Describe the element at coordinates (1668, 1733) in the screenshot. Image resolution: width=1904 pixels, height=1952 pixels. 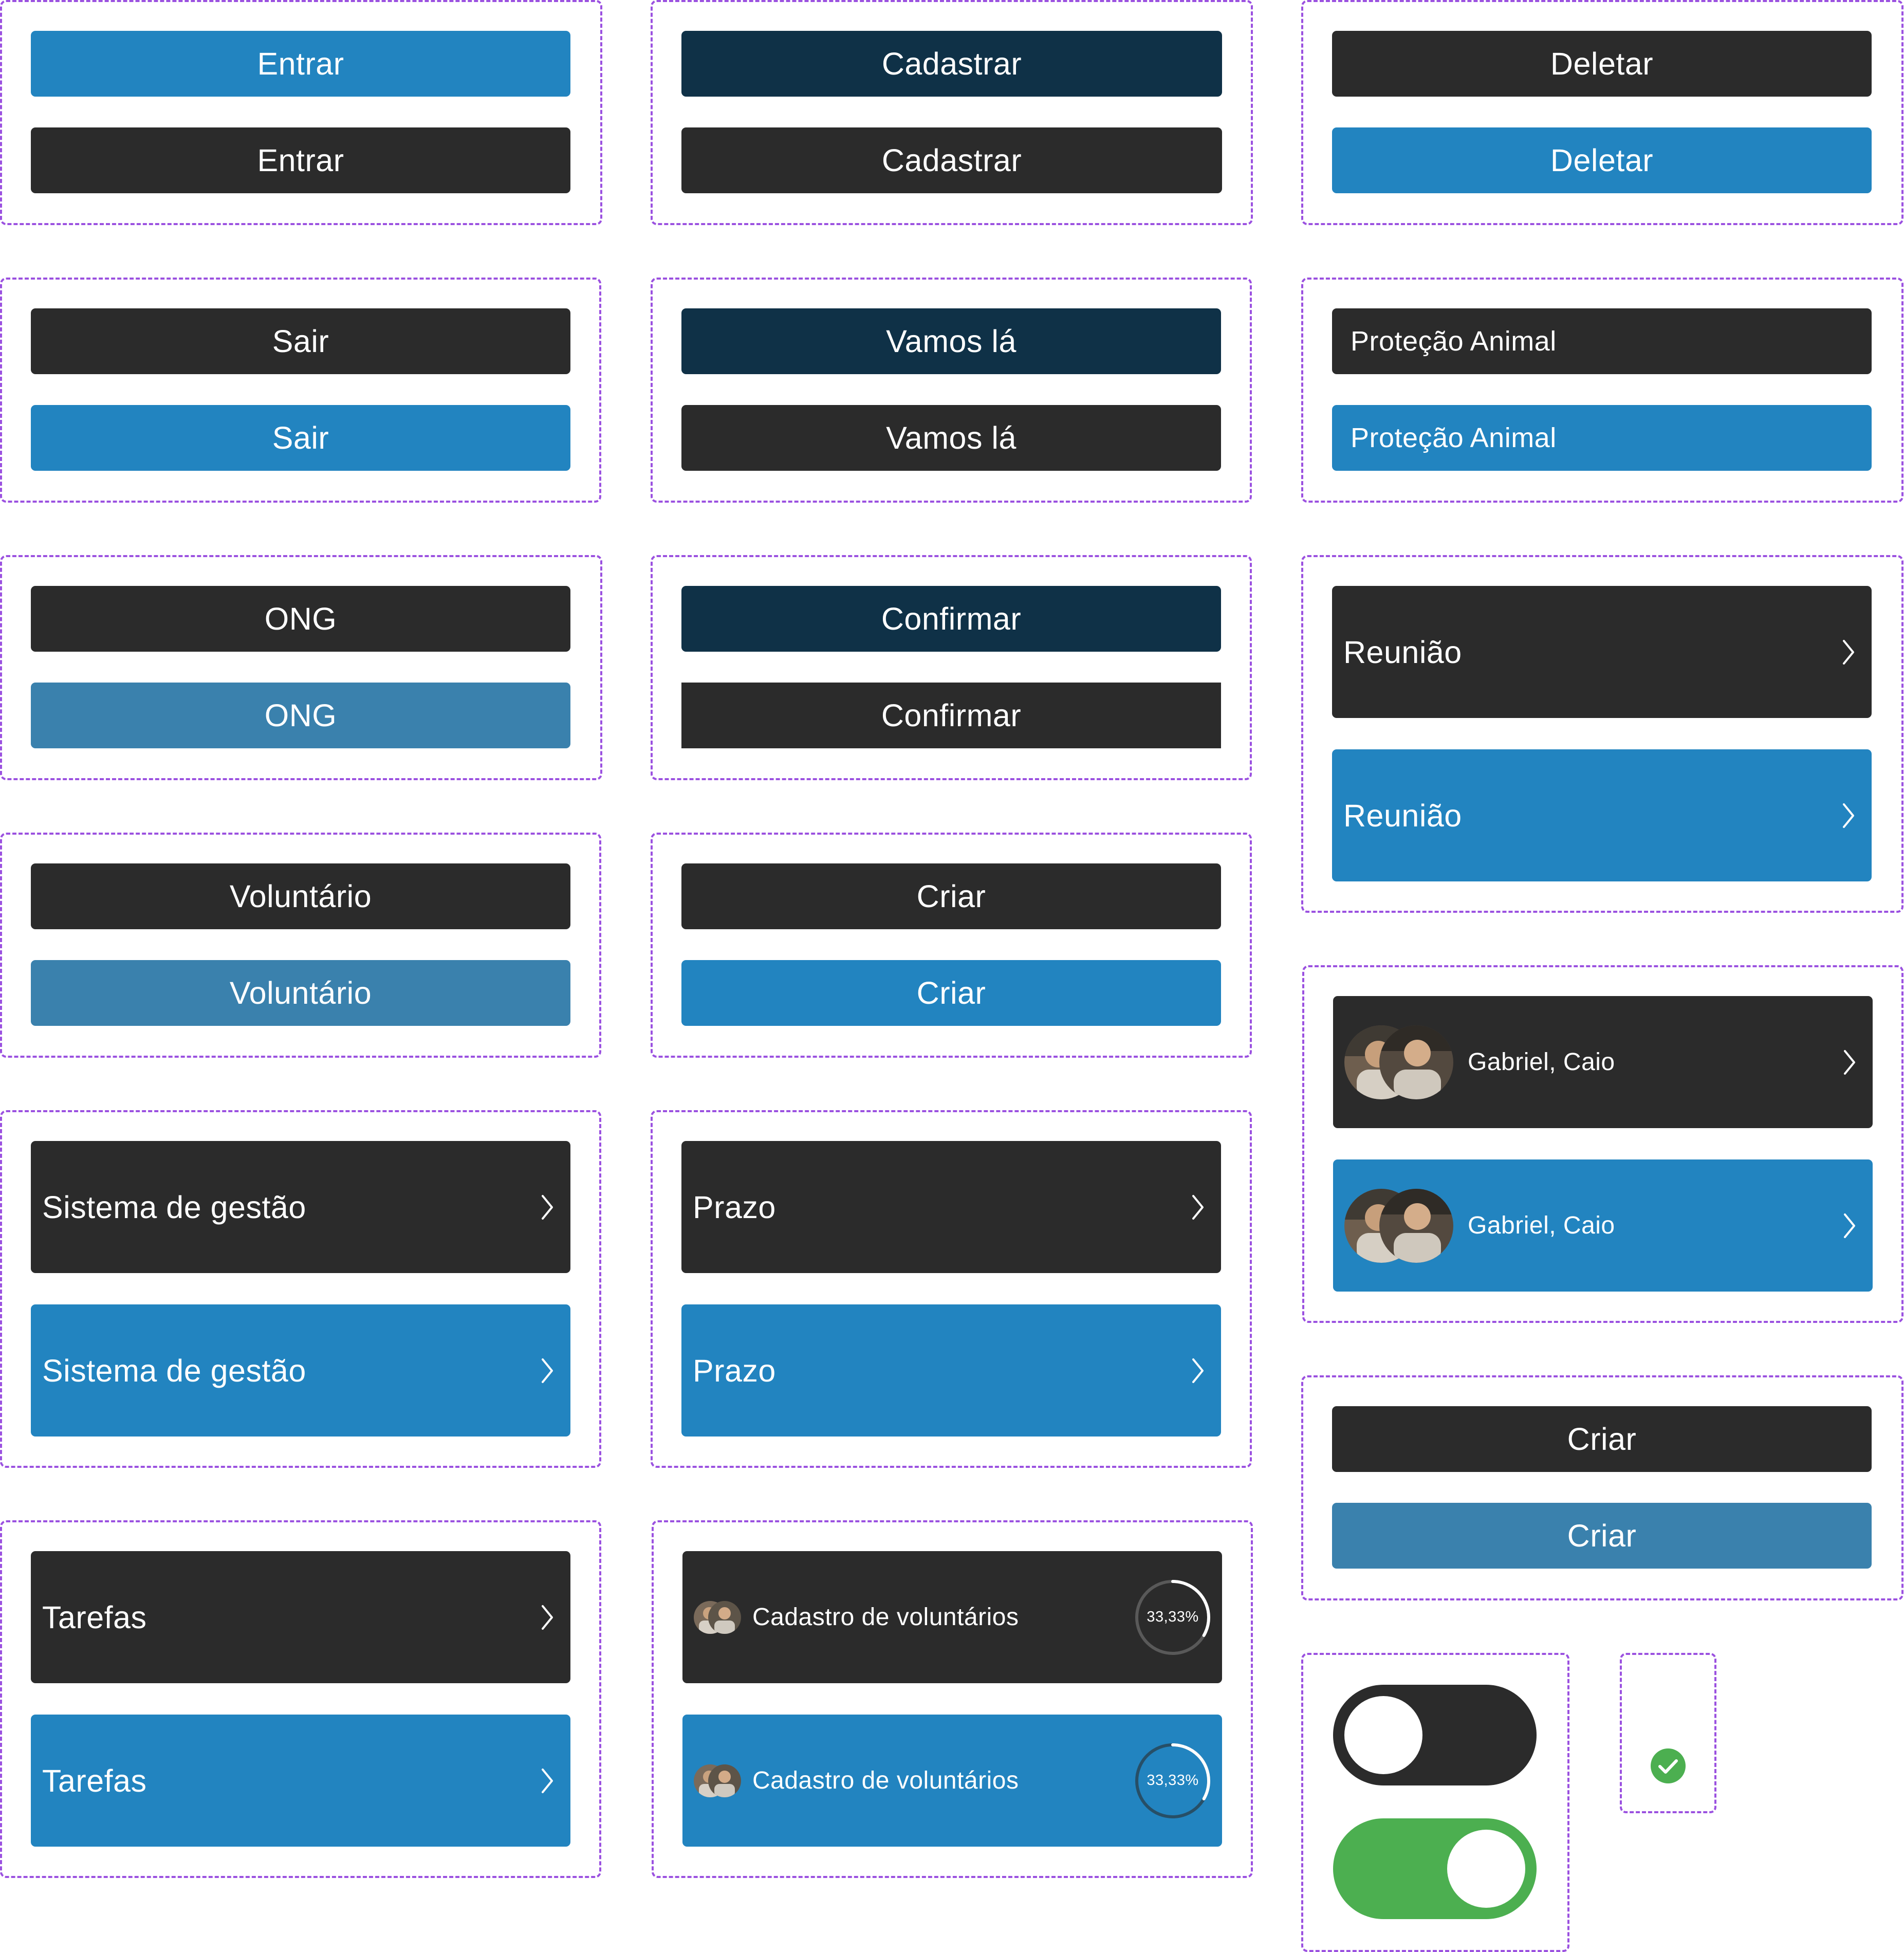
I see `frame-check` at that location.